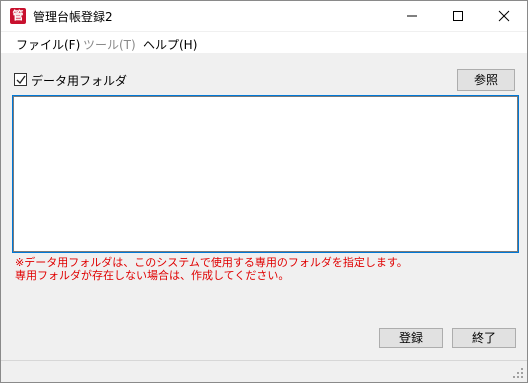 The image size is (528, 383). I want to click on minimize-icon, so click(412, 16).